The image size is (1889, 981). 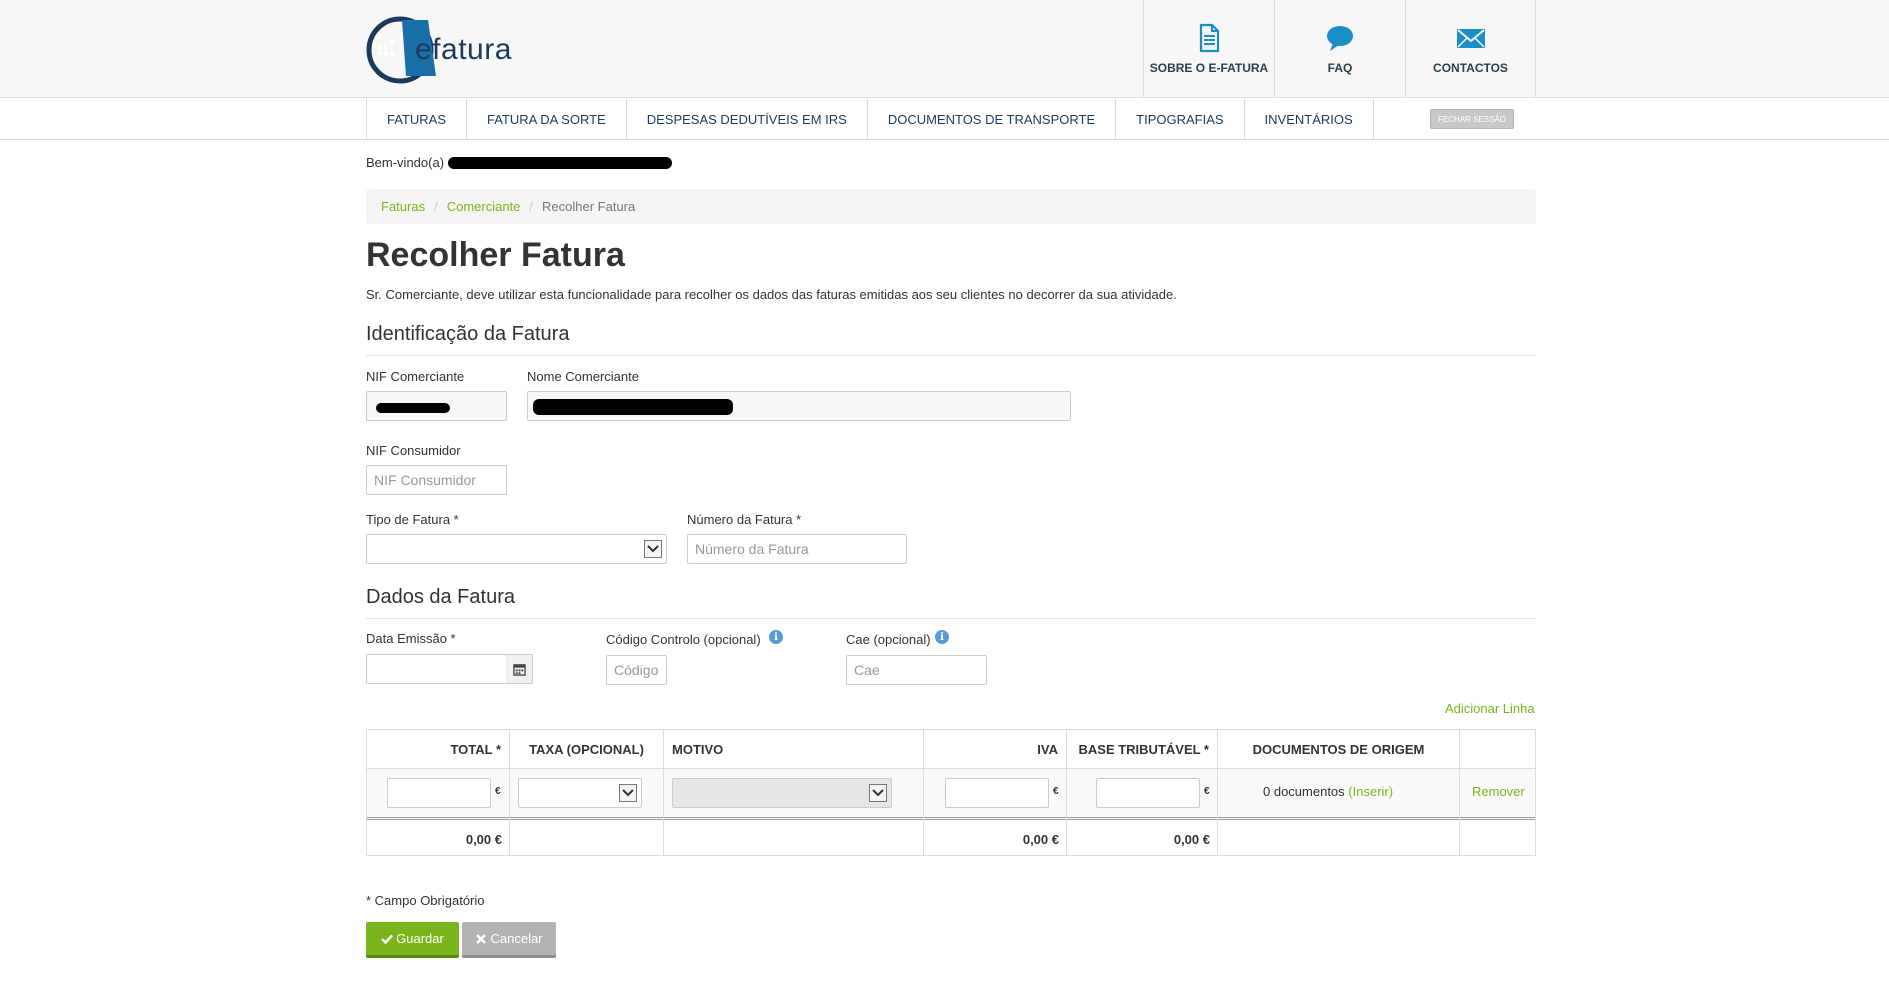 I want to click on breadcrumb: Faturas / Comerciante / Recolher Fatura, so click(x=951, y=206).